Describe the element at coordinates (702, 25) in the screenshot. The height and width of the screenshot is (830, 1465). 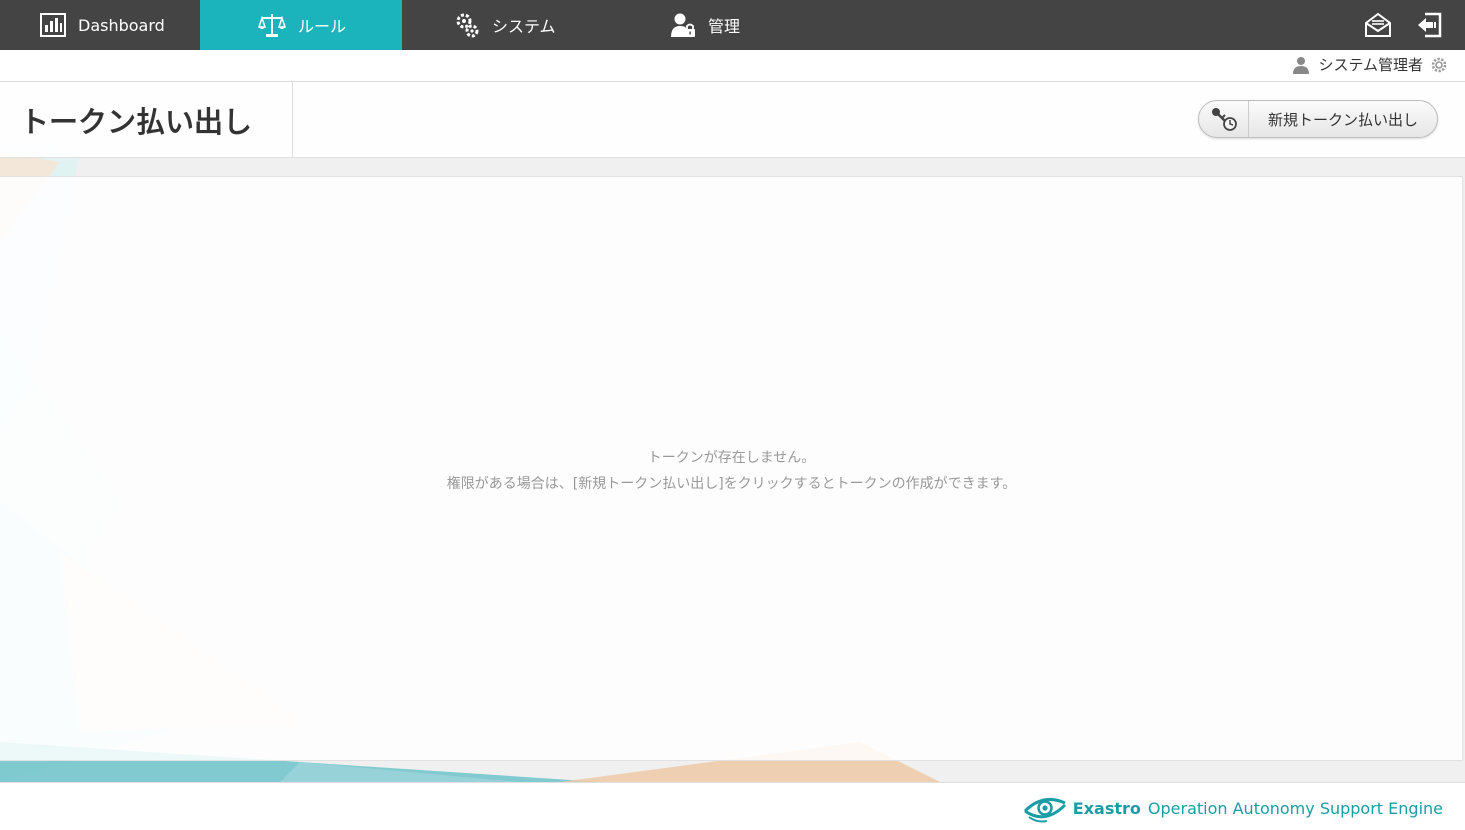
I see `nav-tab-admin: 管理` at that location.